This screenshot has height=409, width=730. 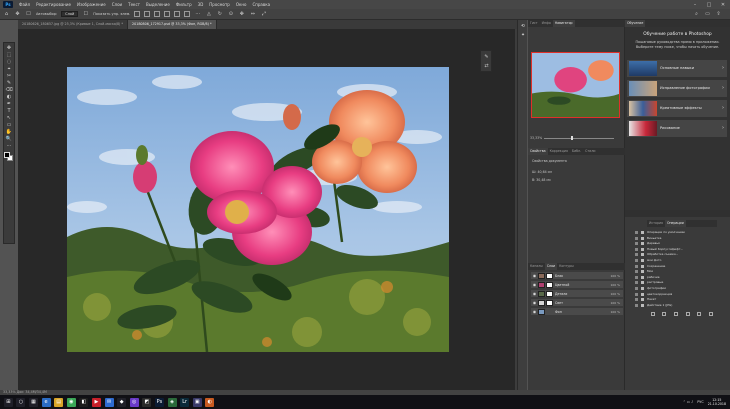 I want to click on layer-row: ◉ Цветной 100 %, so click(x=577, y=285).